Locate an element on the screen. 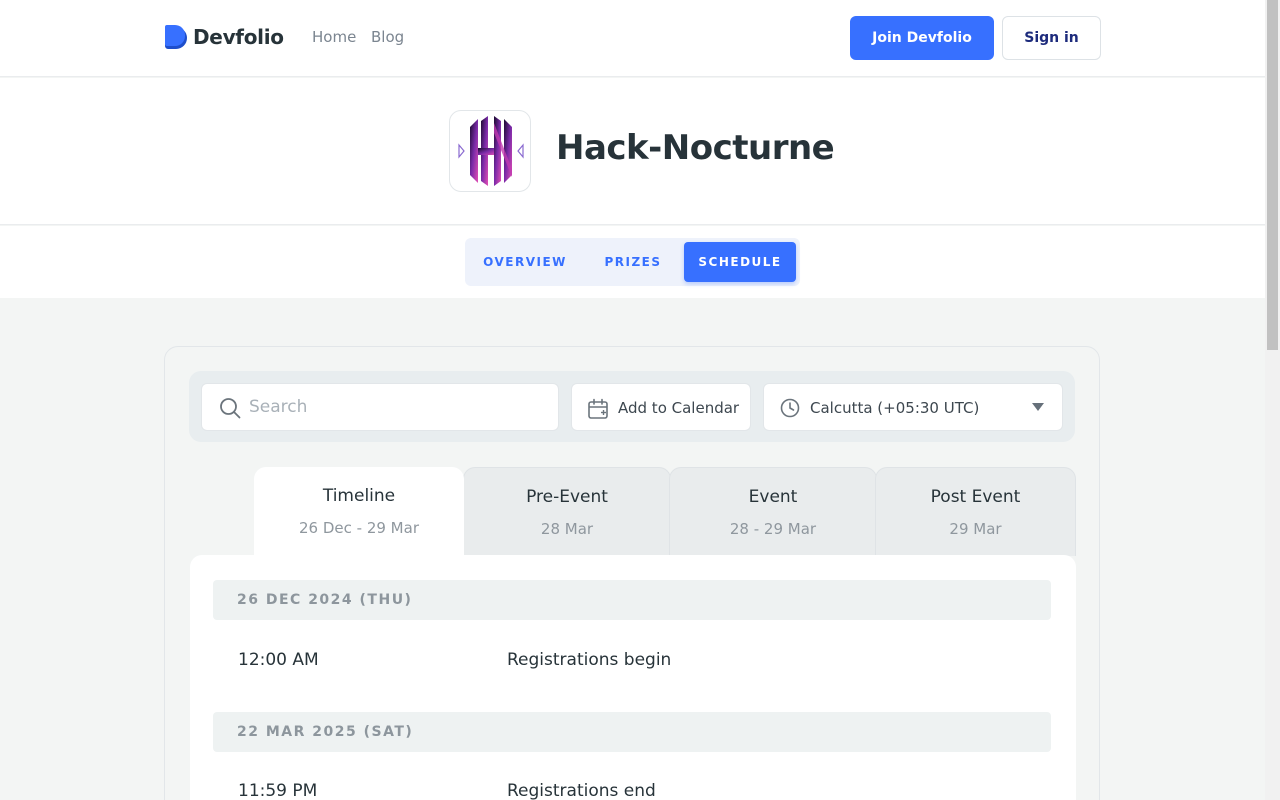 The height and width of the screenshot is (800, 1280). page-scrollbar-thumb is located at coordinates (1272, 175).